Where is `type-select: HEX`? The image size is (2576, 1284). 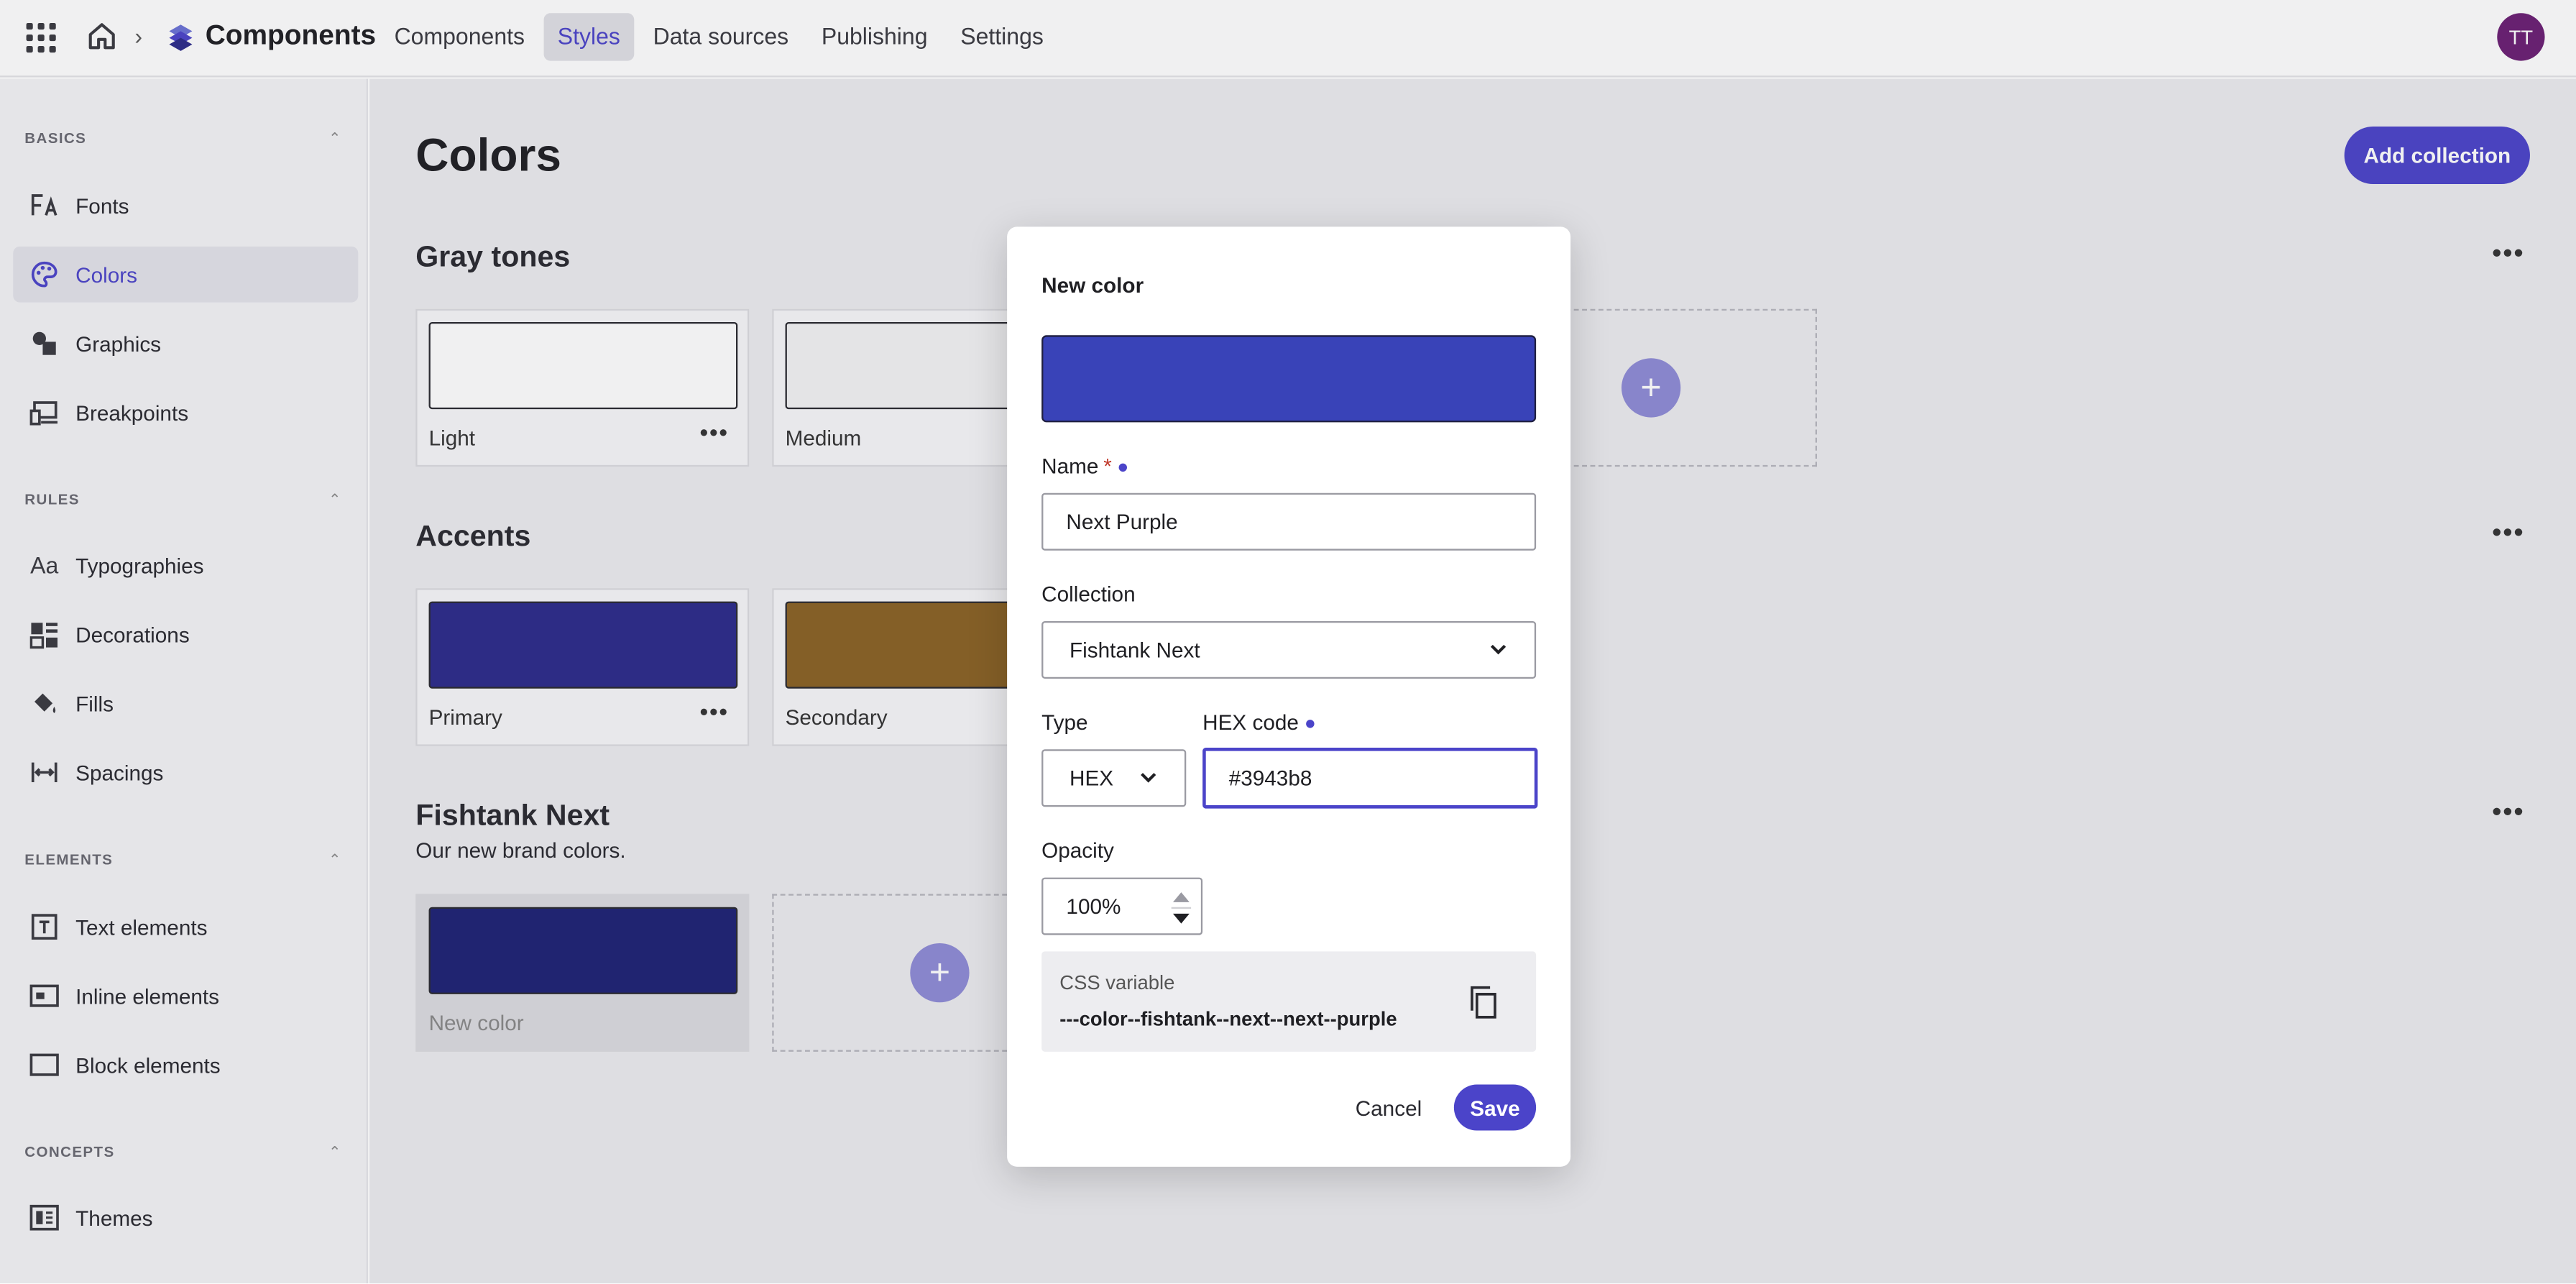
type-select: HEX is located at coordinates (1114, 778).